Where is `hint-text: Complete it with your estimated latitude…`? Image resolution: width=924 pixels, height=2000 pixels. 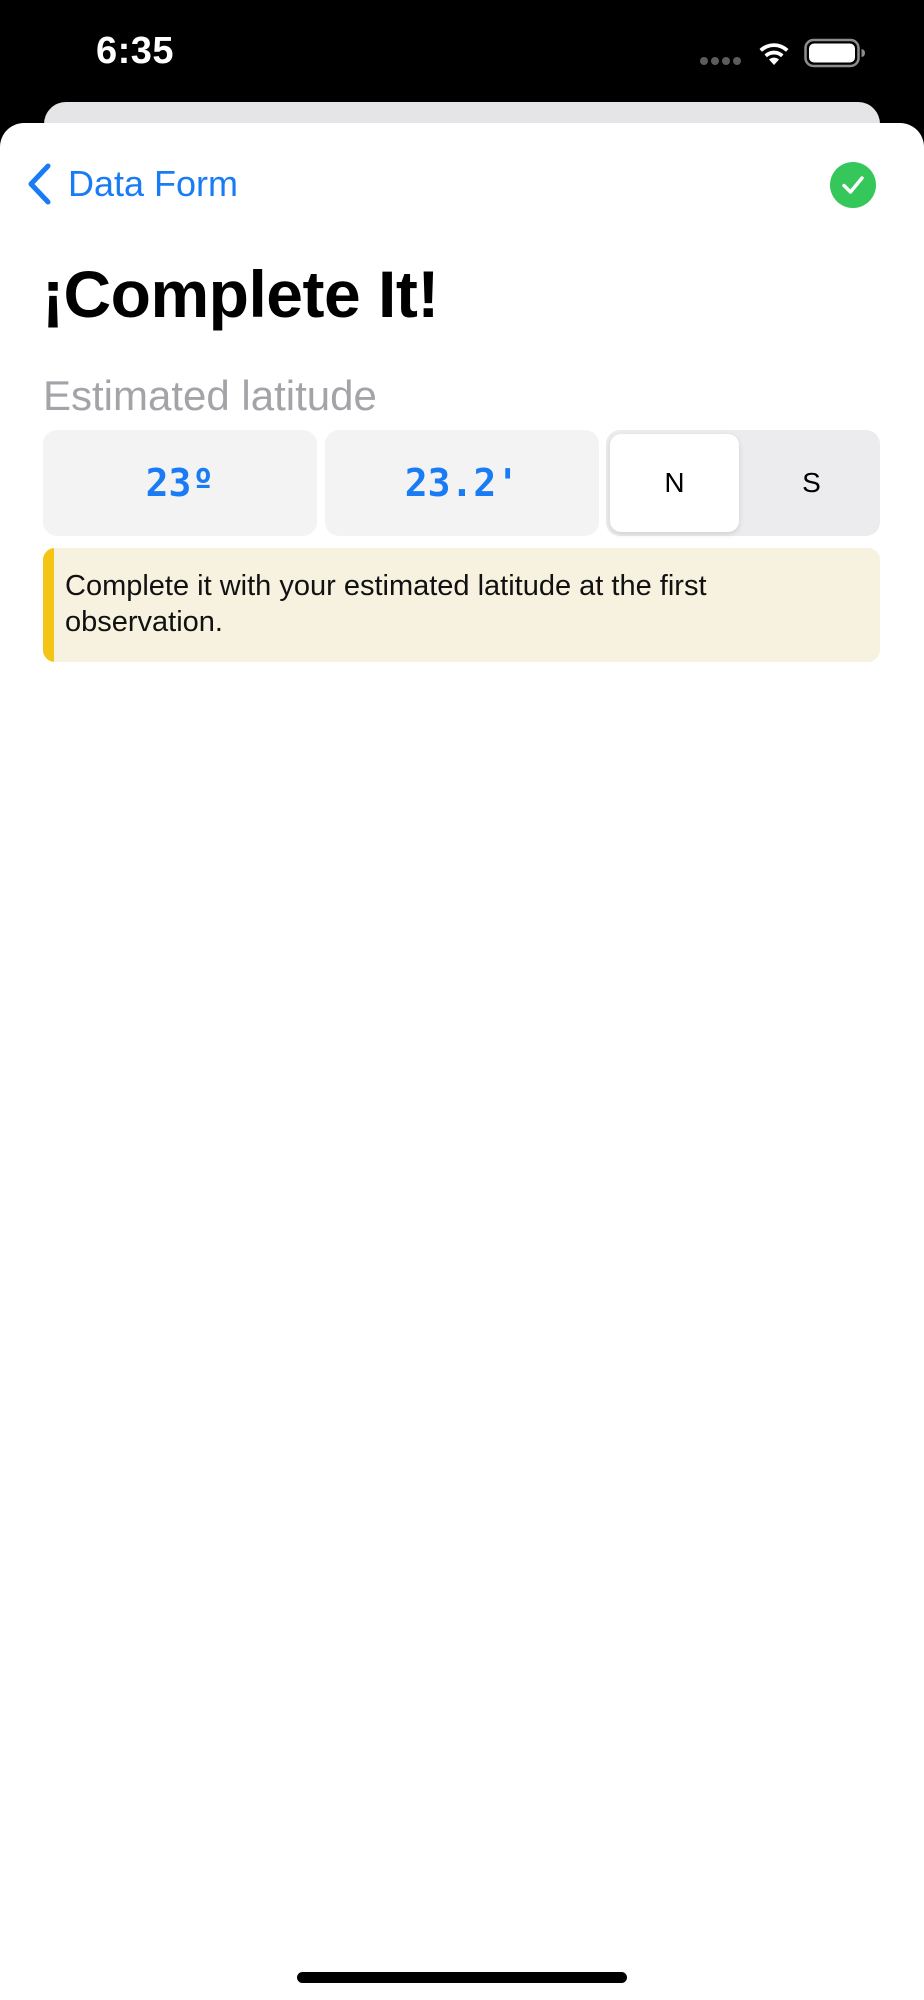 hint-text: Complete it with your estimated latitude… is located at coordinates (386, 604).